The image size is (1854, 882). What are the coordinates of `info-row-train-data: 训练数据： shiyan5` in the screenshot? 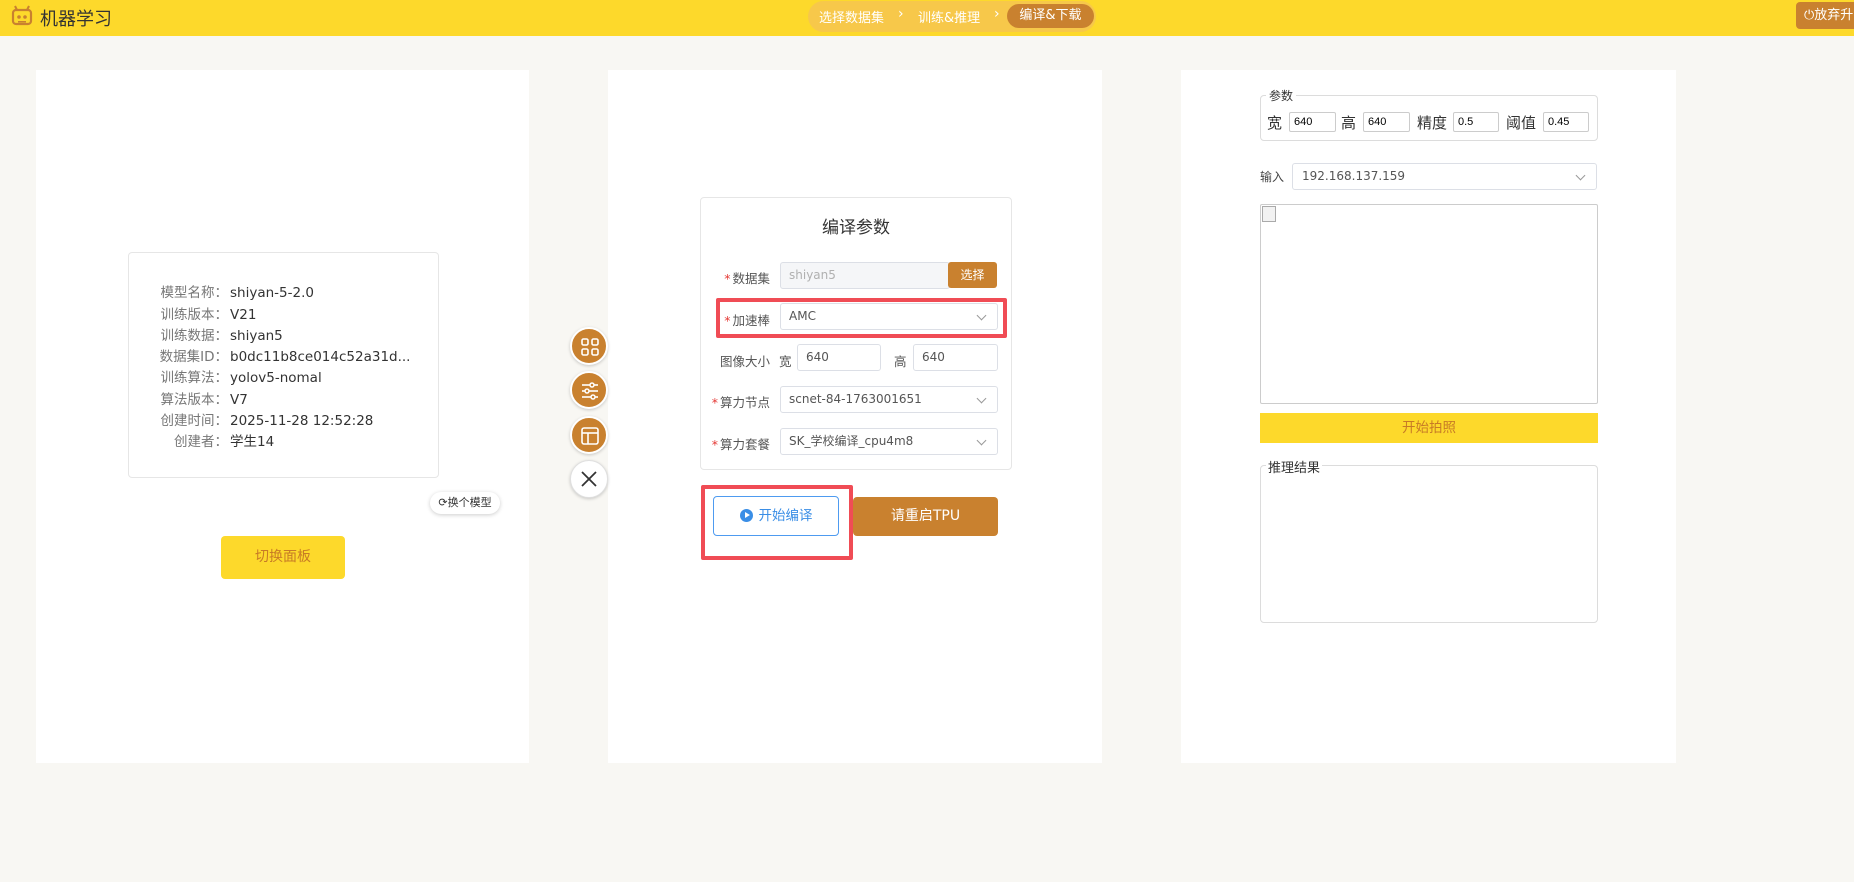 It's located at (221, 336).